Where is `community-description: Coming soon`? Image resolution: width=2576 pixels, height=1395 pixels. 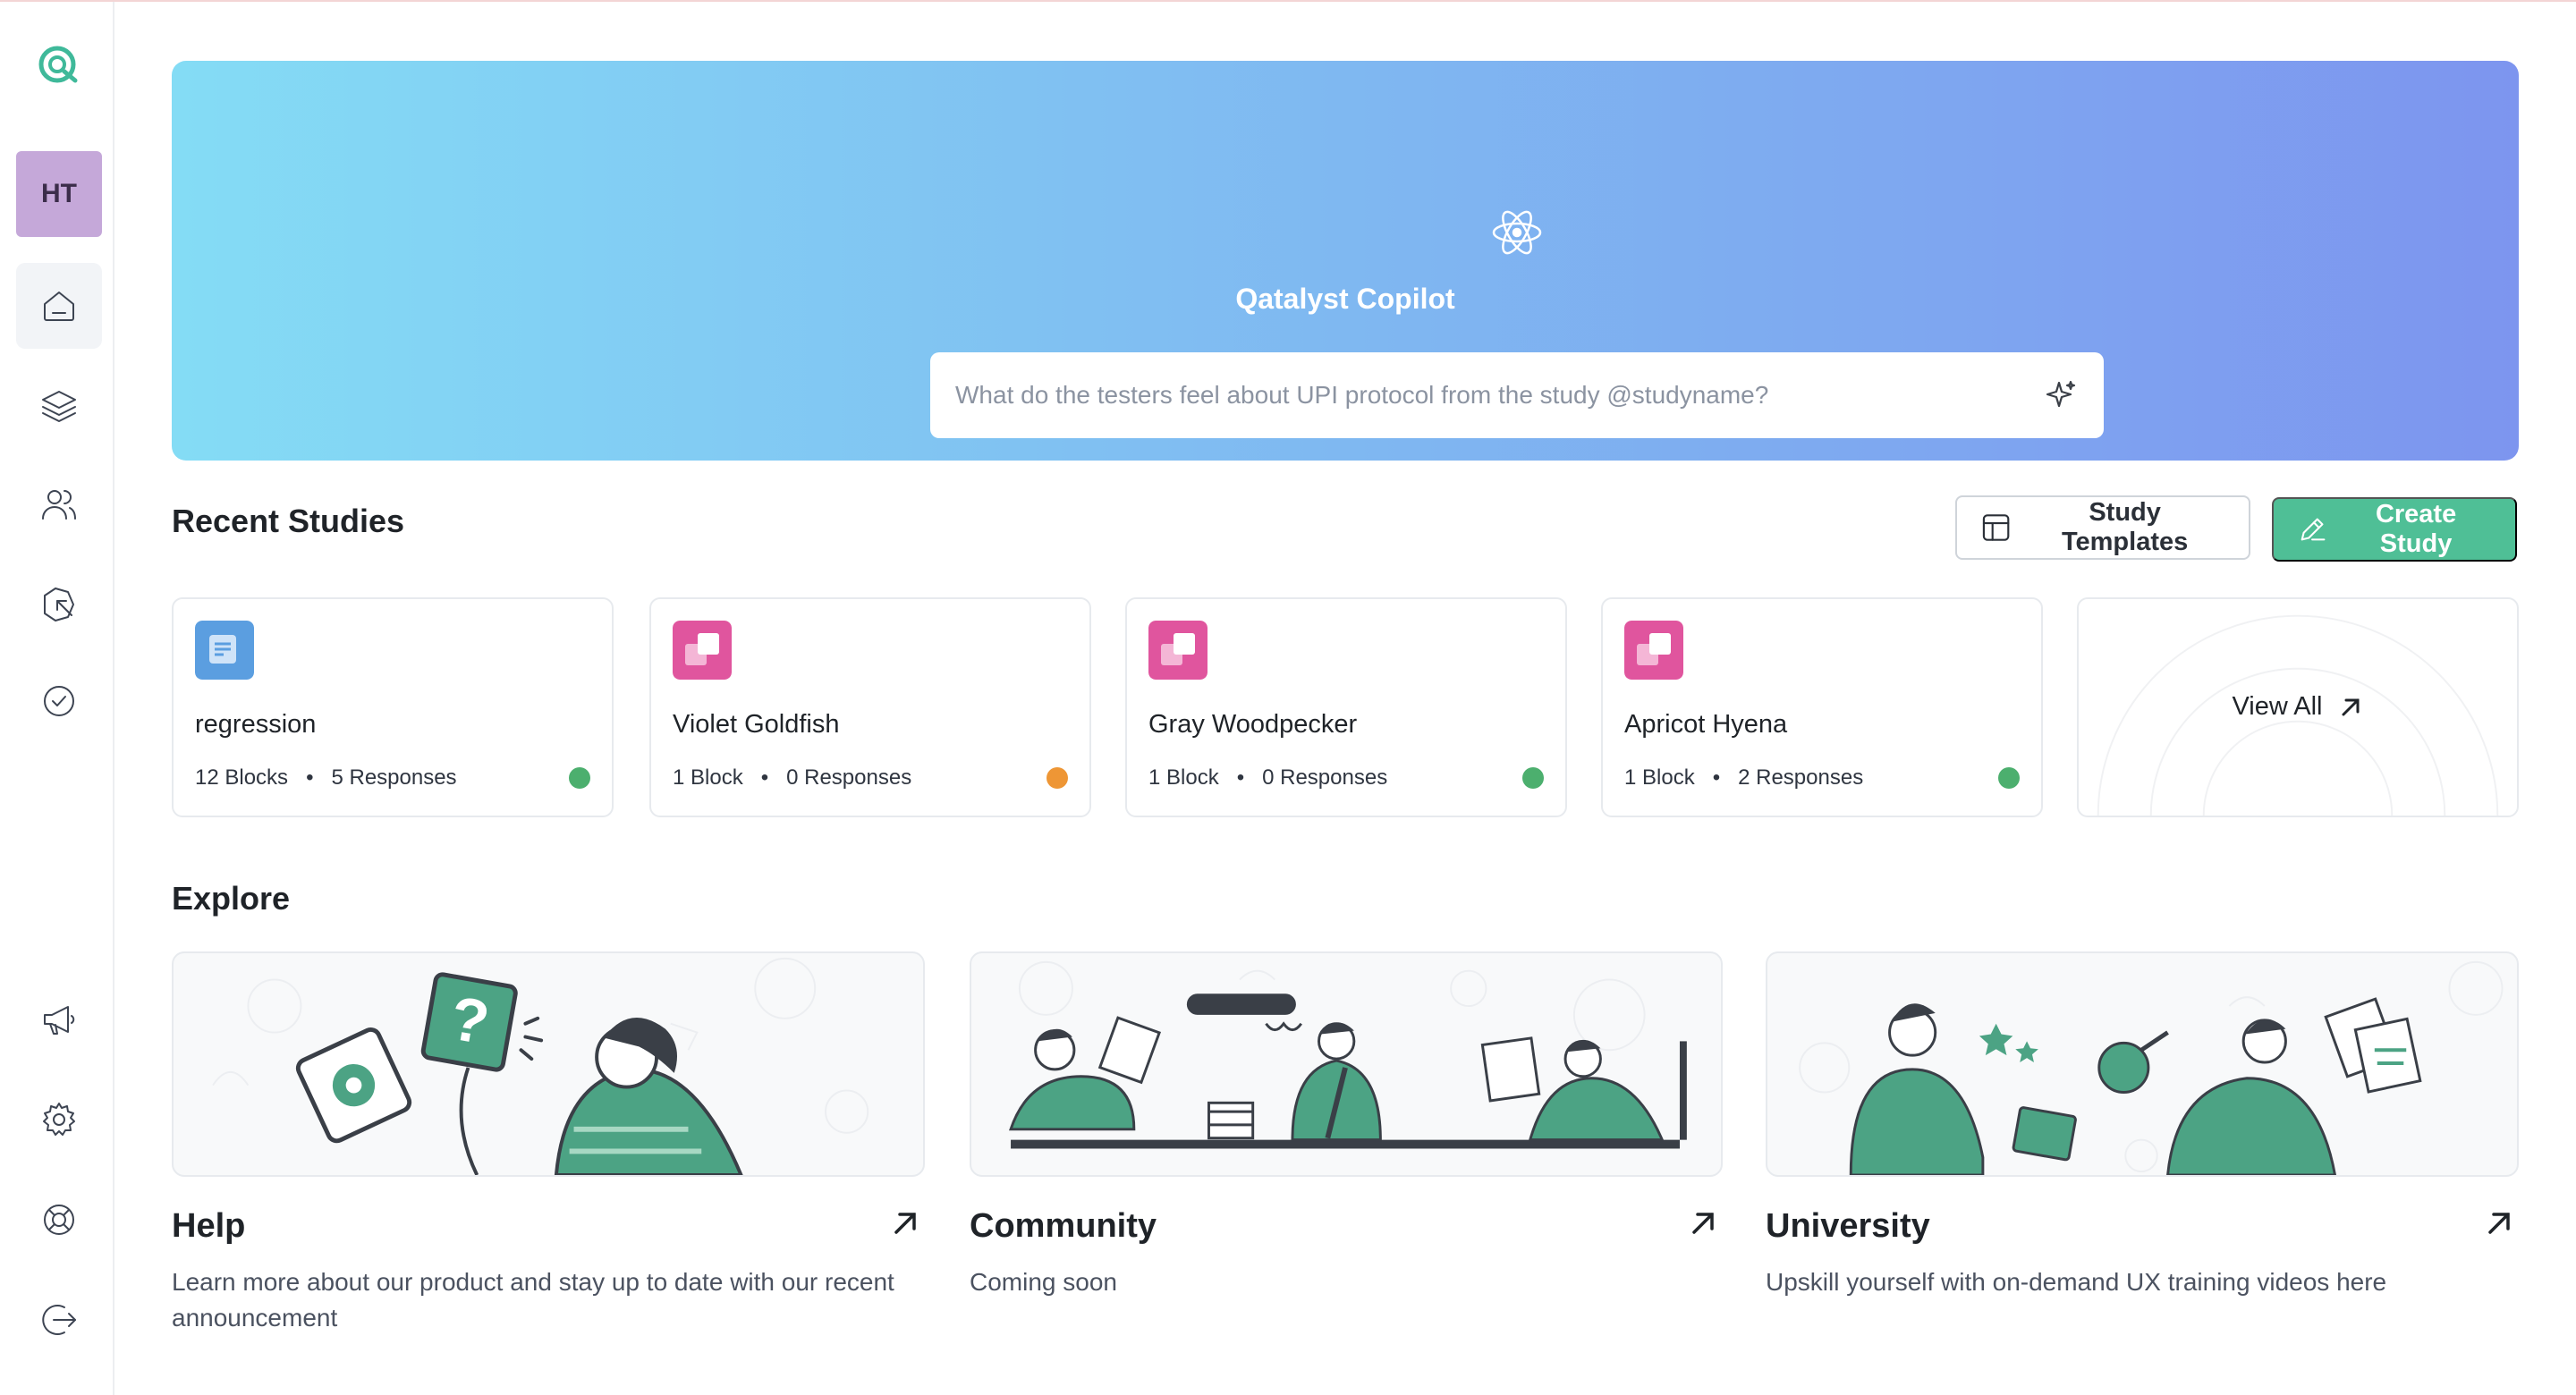 community-description: Coming soon is located at coordinates (1043, 1282).